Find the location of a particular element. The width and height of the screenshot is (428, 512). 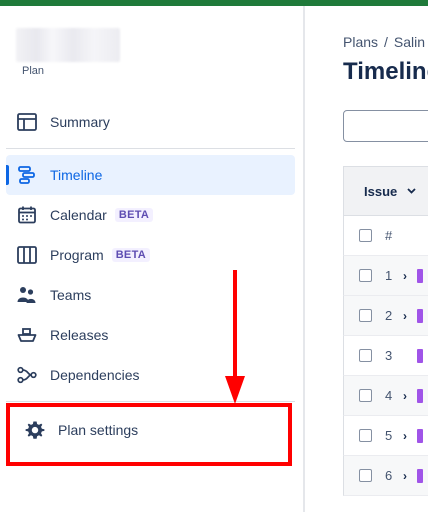

sidebar-item-program: Program BETA is located at coordinates (150, 255).